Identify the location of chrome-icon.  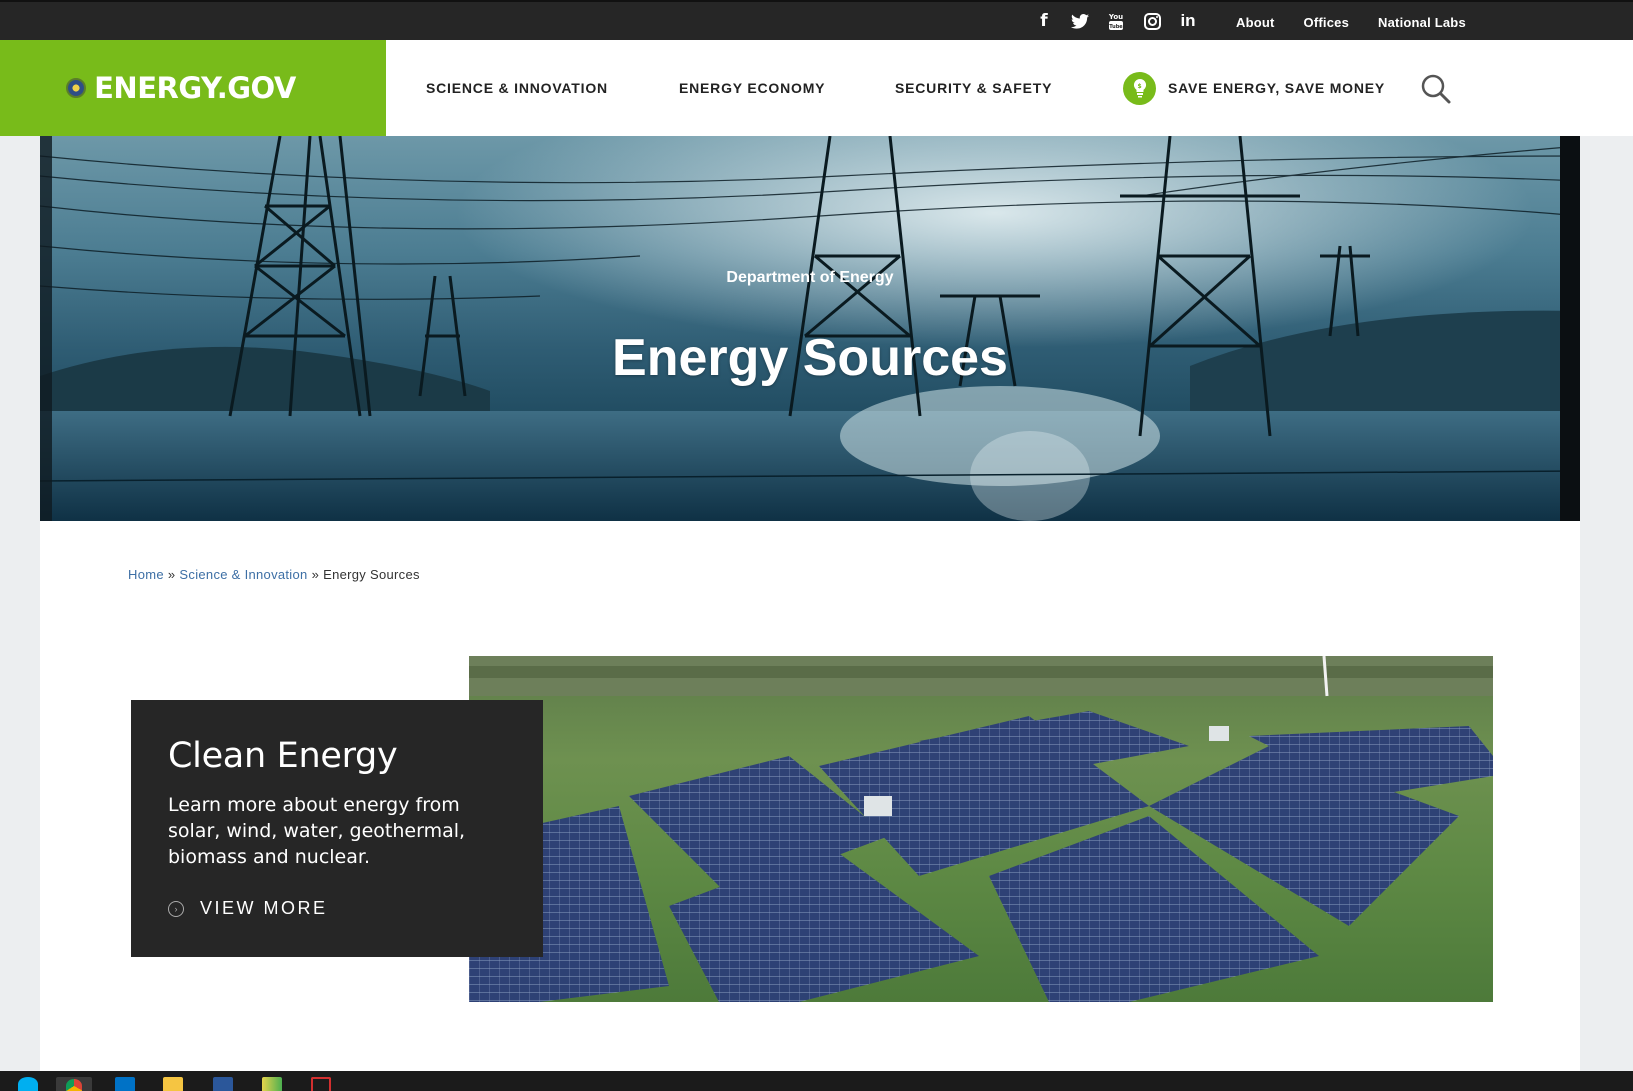
(74, 1084).